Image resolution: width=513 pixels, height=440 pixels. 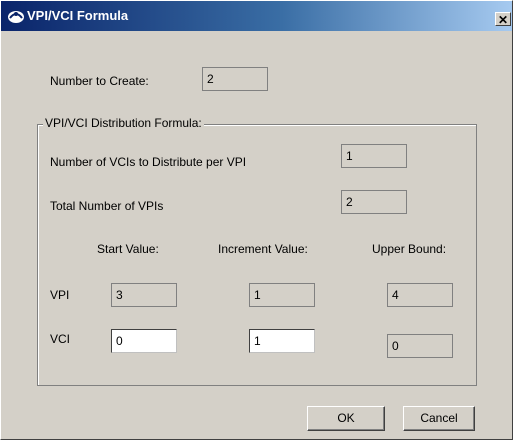 What do you see at coordinates (420, 295) in the screenshot?
I see `vpi-upper-bound-field: 4` at bounding box center [420, 295].